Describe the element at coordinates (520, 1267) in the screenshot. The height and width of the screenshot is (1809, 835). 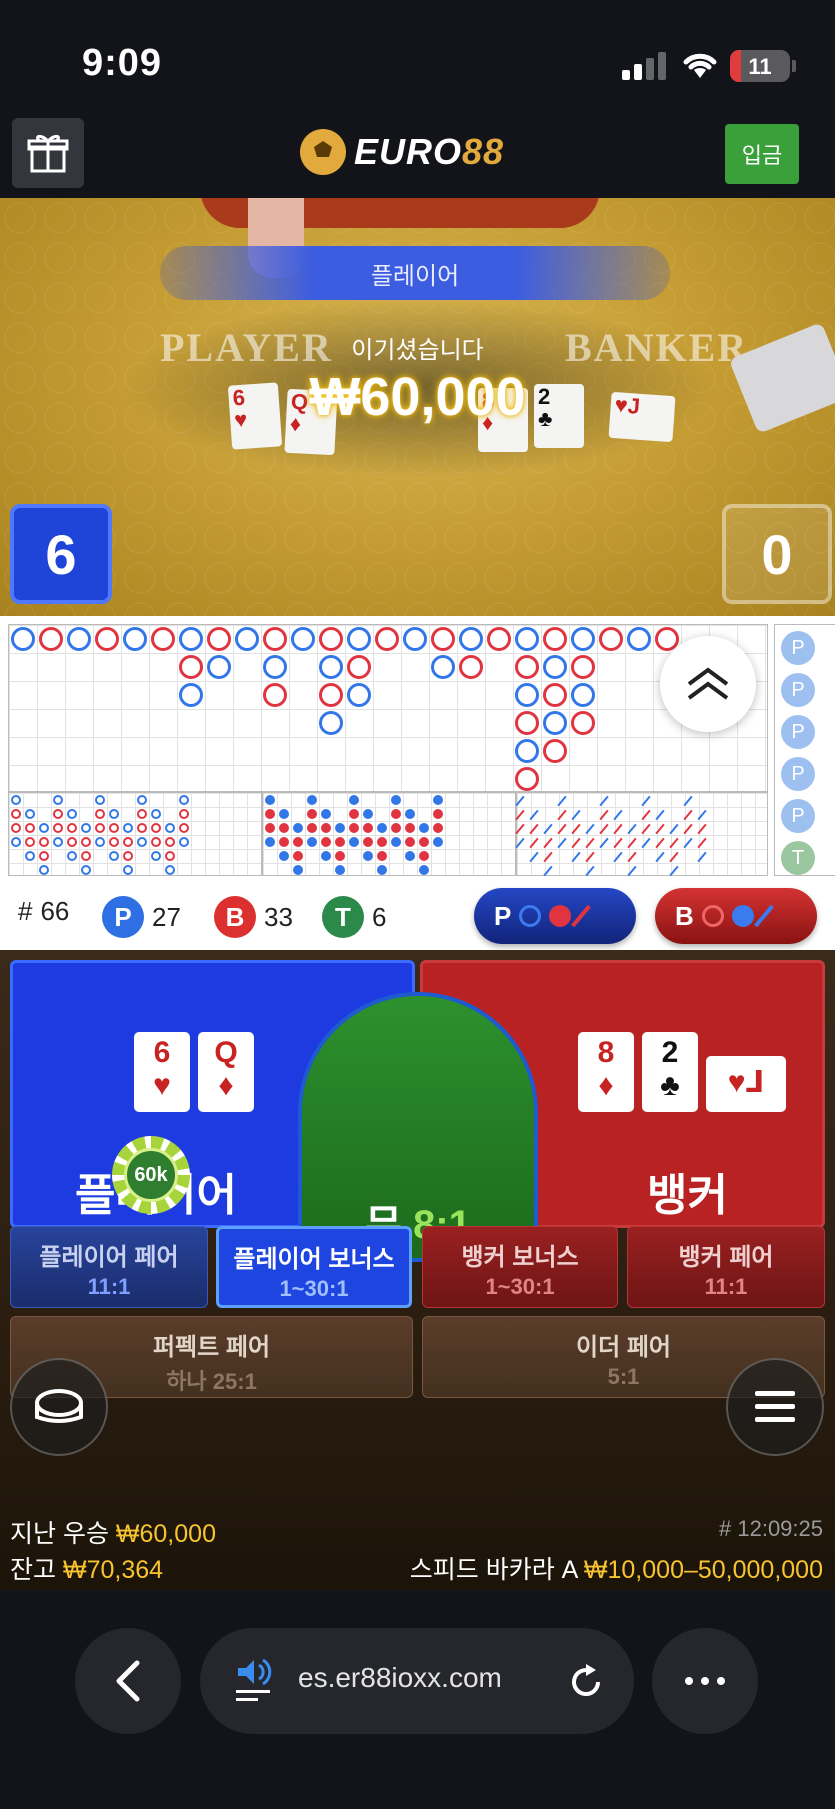
I see `banker-bonus-bet: 뱅커 보너스 1~30:1` at that location.